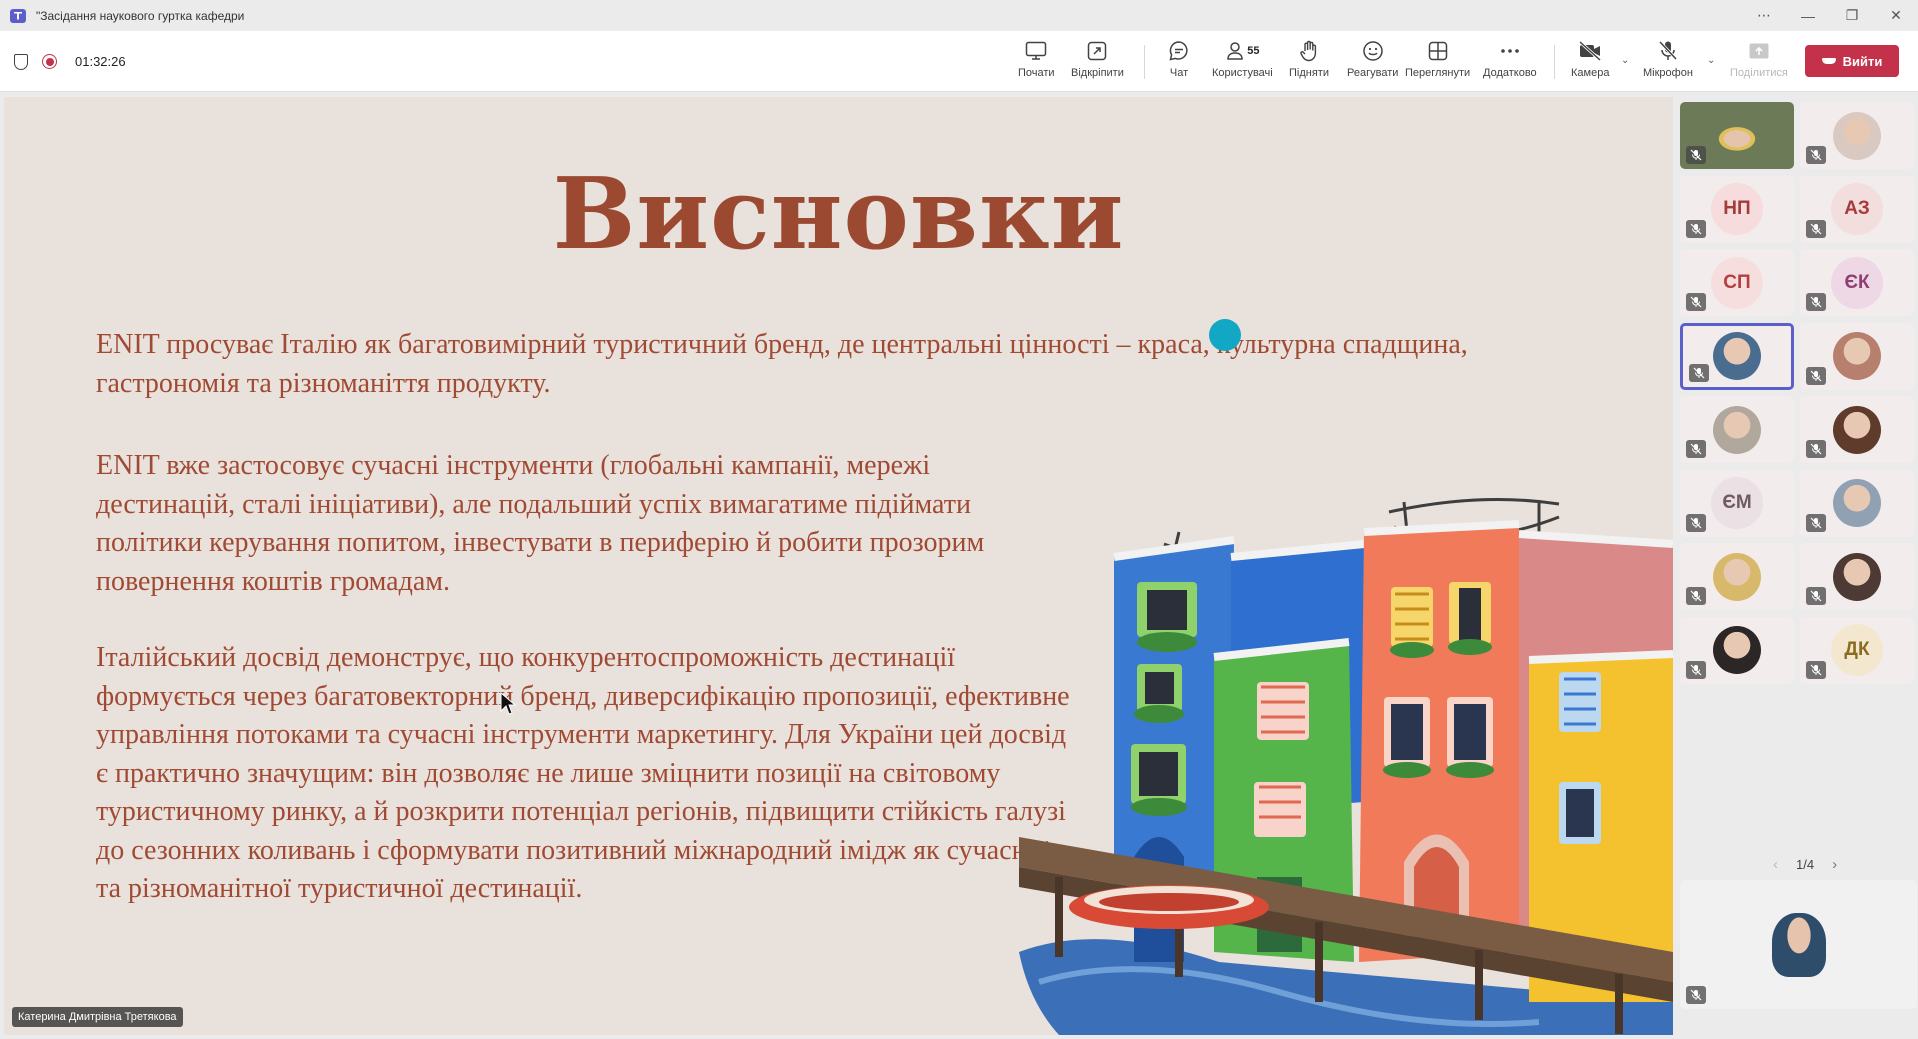 The height and width of the screenshot is (1039, 1918). I want to click on mouse-cursor-icon, so click(508, 703).